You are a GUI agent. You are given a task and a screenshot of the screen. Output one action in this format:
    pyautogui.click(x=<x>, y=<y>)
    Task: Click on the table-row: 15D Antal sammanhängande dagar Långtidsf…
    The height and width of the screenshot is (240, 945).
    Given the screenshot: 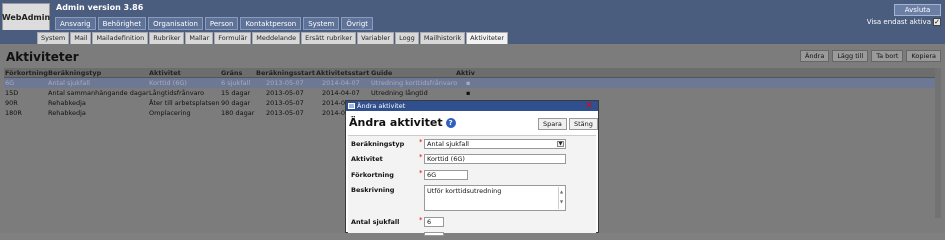 What is the action you would take?
    pyautogui.click(x=471, y=93)
    